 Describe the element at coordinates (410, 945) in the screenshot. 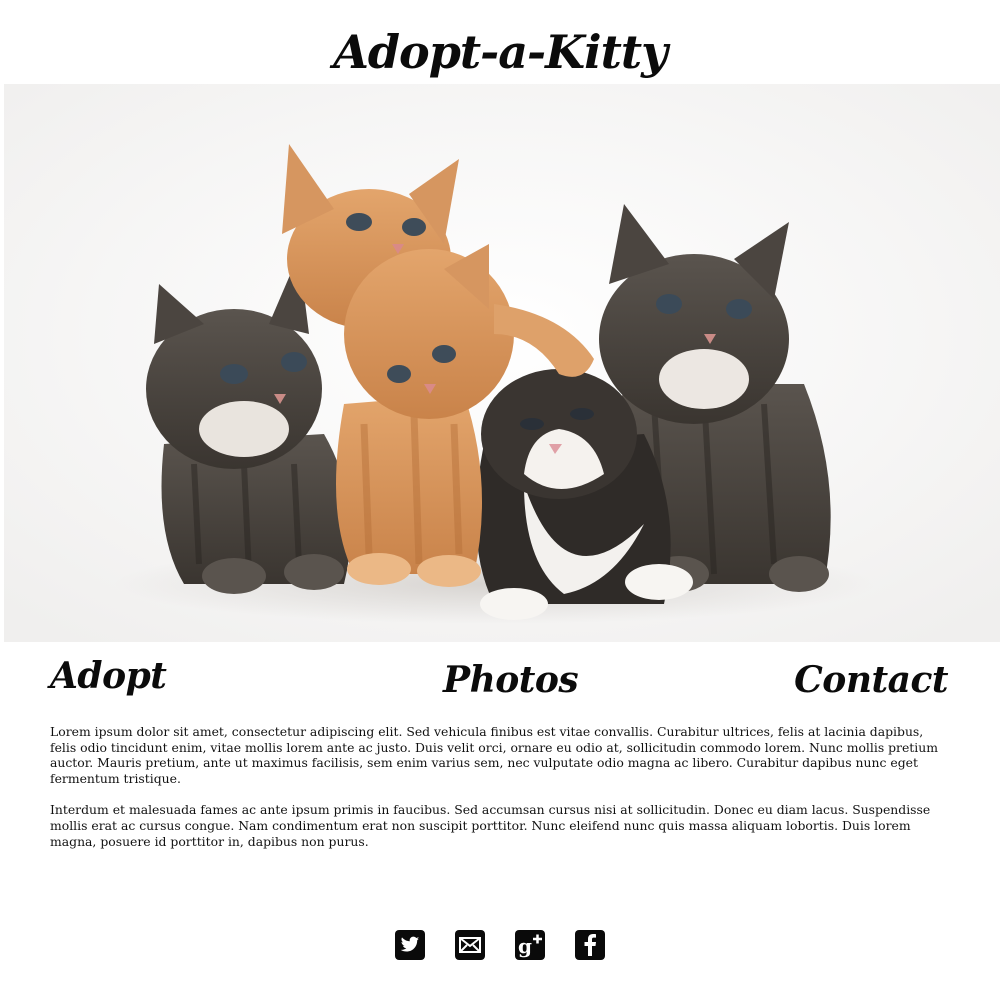

I see `twitter-icon` at that location.